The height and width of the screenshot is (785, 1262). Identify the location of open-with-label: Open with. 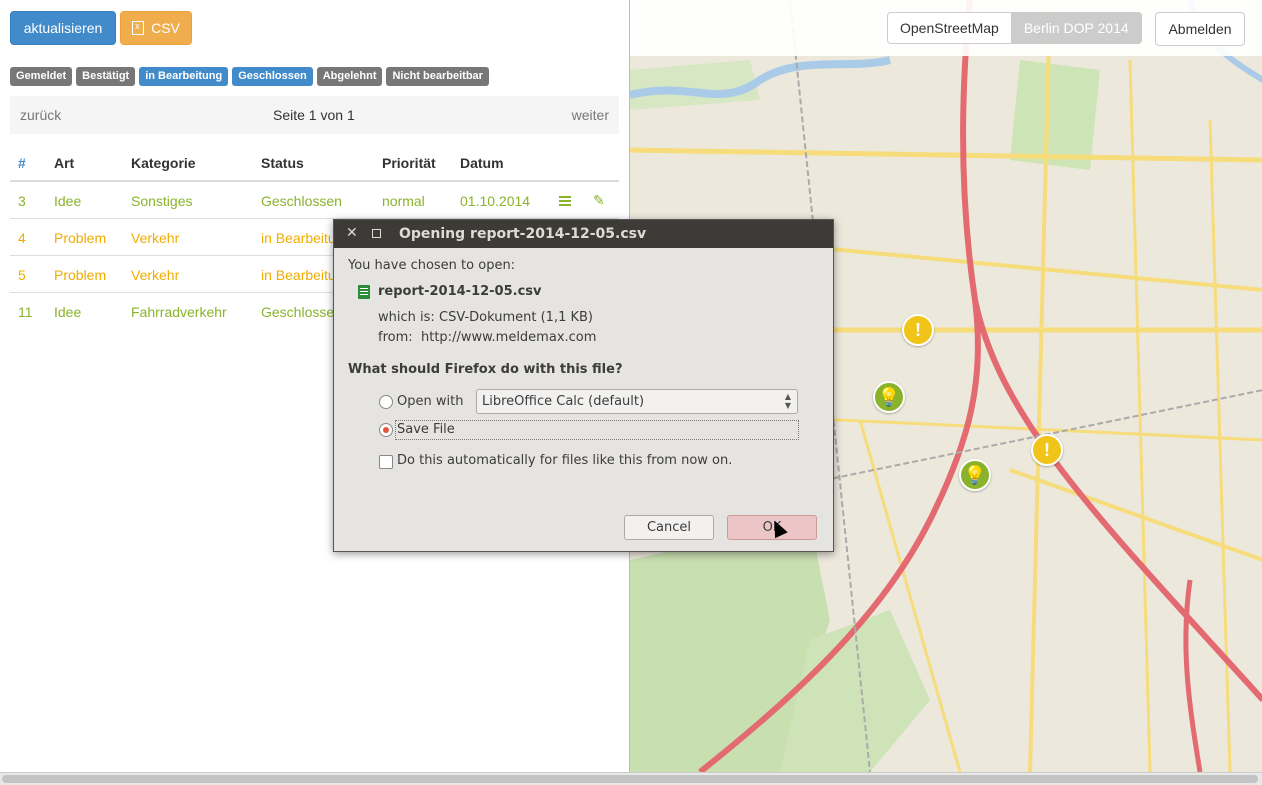
(430, 401).